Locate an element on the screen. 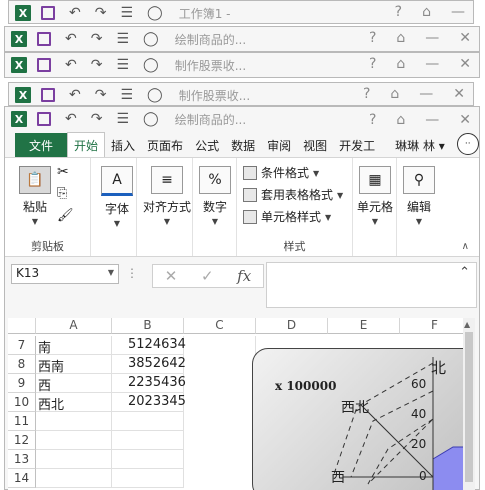 The height and width of the screenshot is (490, 485). tab-insert: 插入 is located at coordinates (123, 145).